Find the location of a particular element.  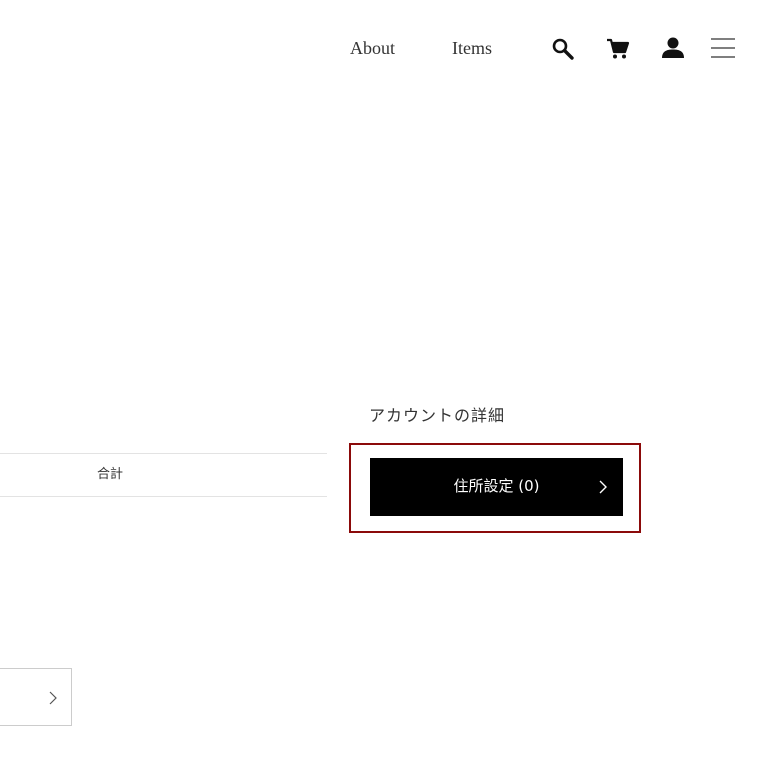

address-settings-button: 住所設定 (0) is located at coordinates (496, 487).